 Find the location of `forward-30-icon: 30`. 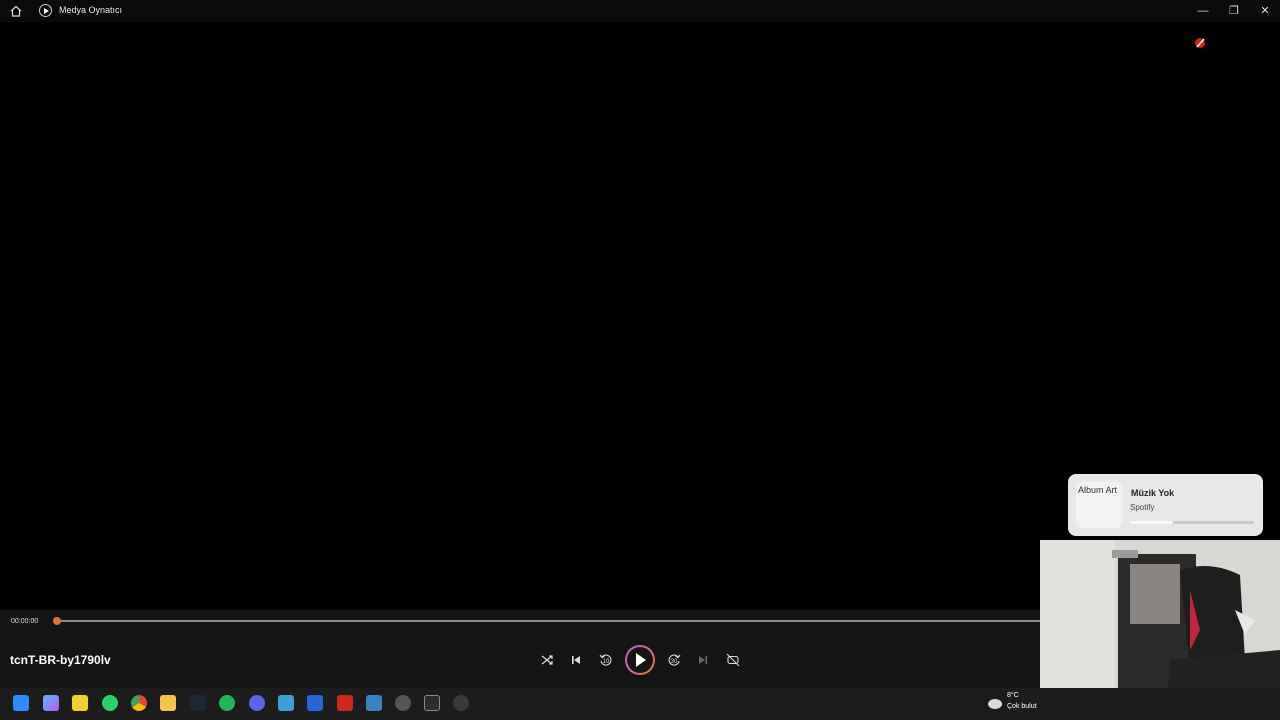

forward-30-icon: 30 is located at coordinates (674, 660).